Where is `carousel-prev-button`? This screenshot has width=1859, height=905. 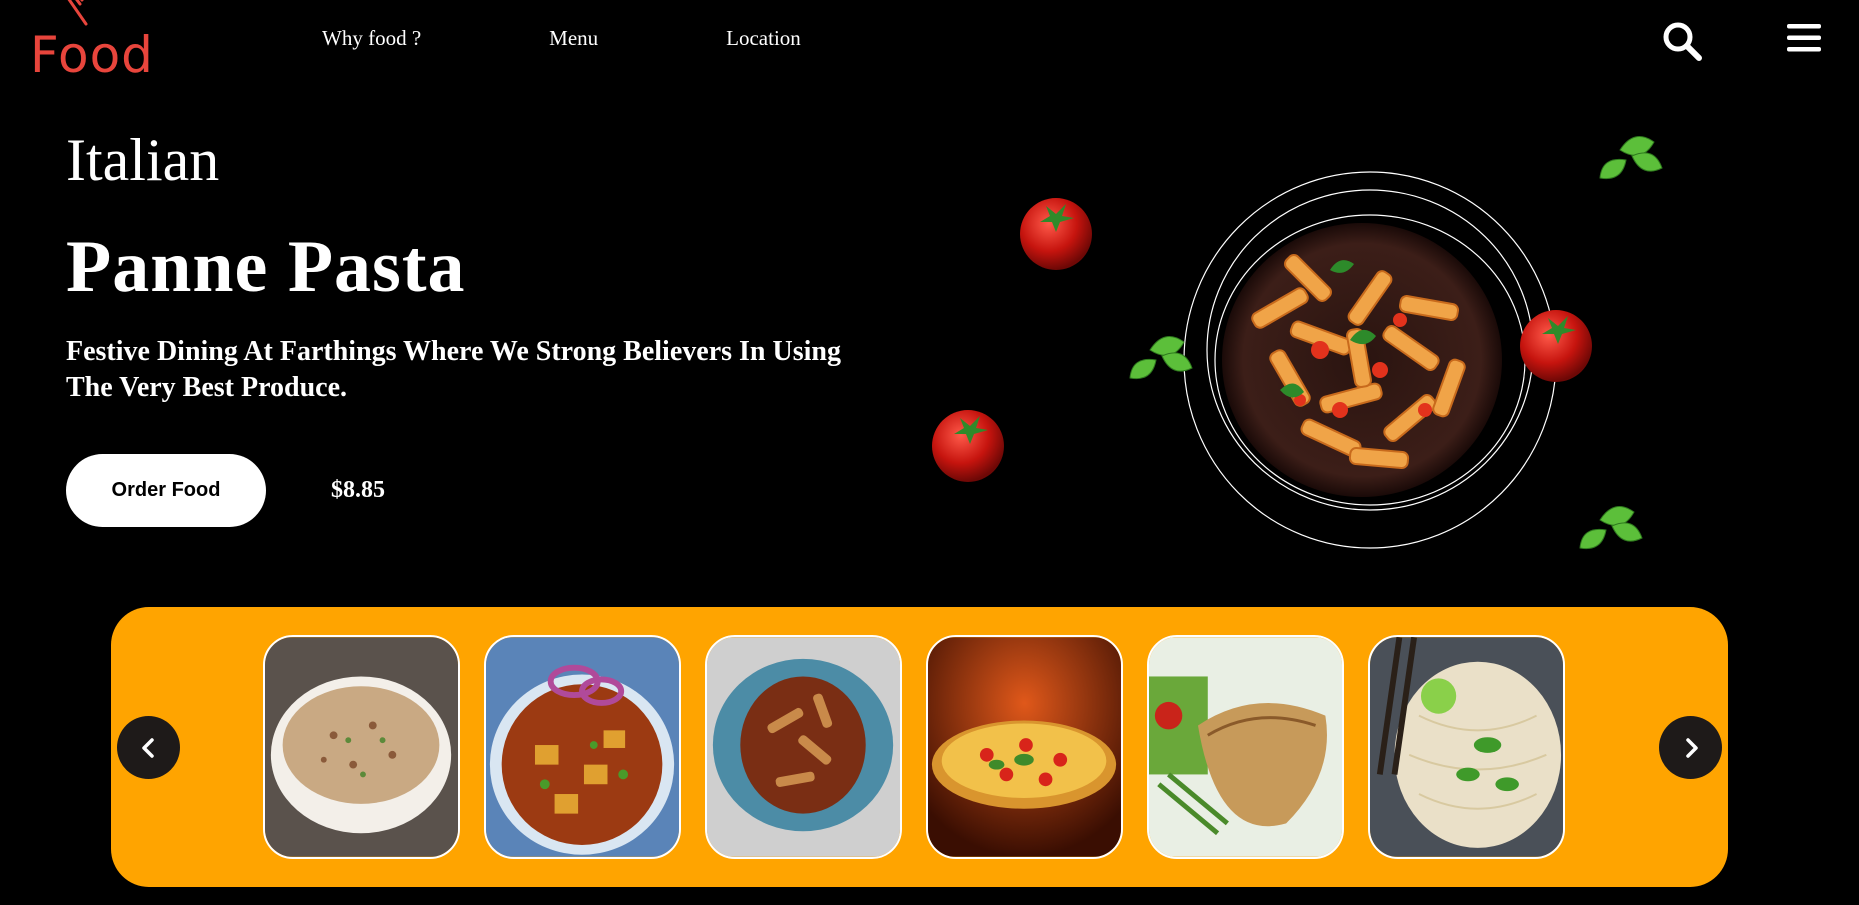 carousel-prev-button is located at coordinates (148, 747).